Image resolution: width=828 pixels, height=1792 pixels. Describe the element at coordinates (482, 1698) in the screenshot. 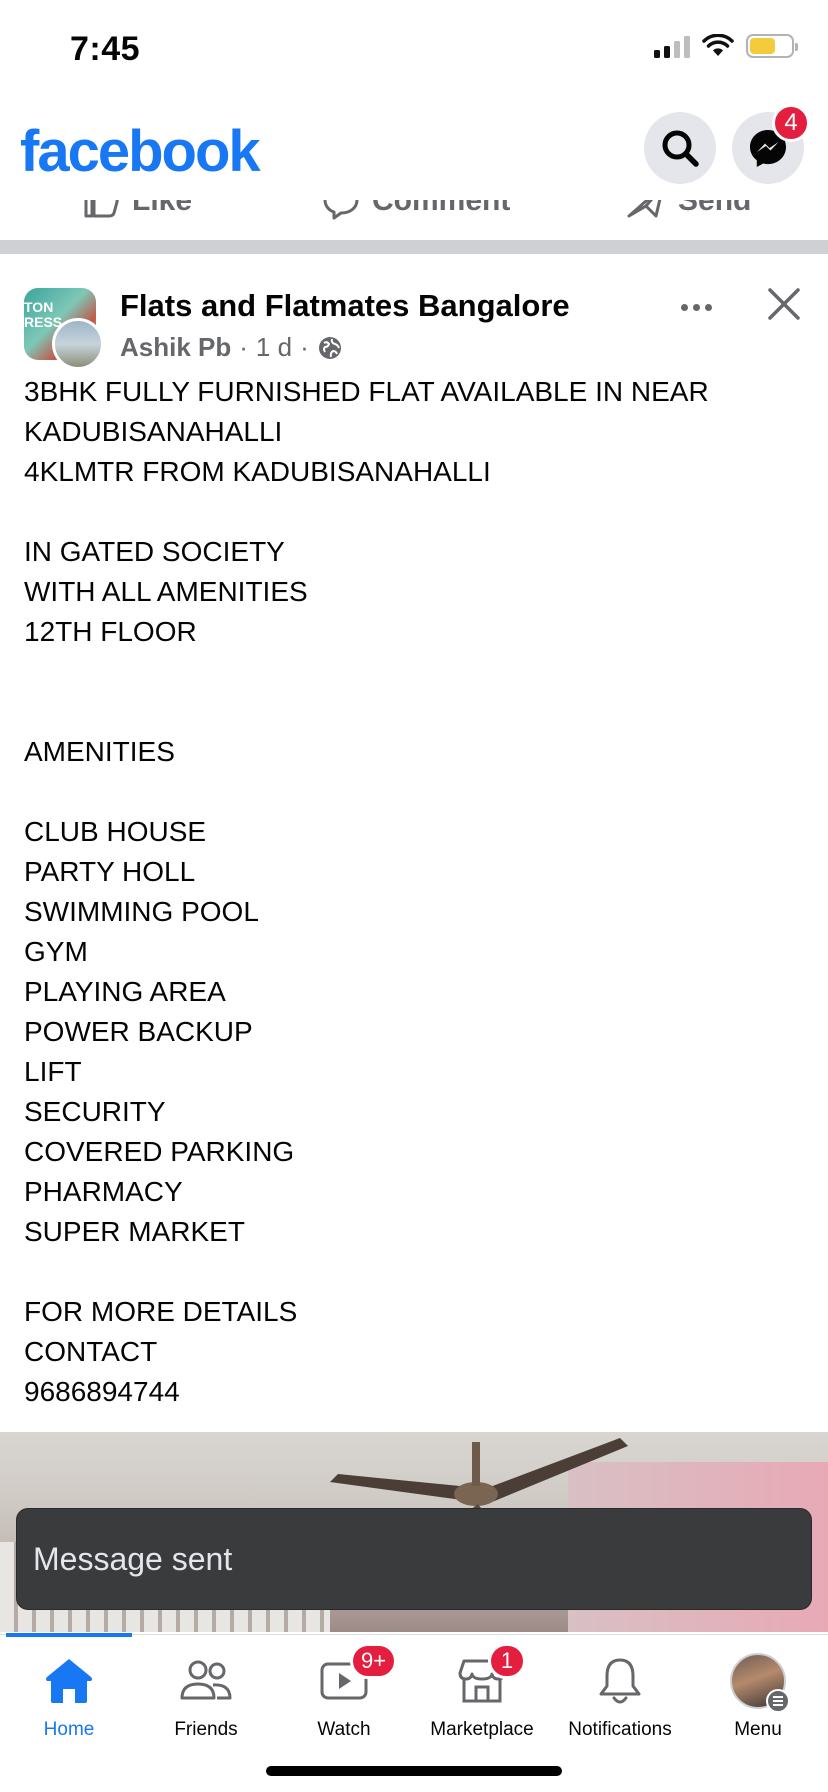

I see `tab-marketplace: 1 Marketplace` at that location.